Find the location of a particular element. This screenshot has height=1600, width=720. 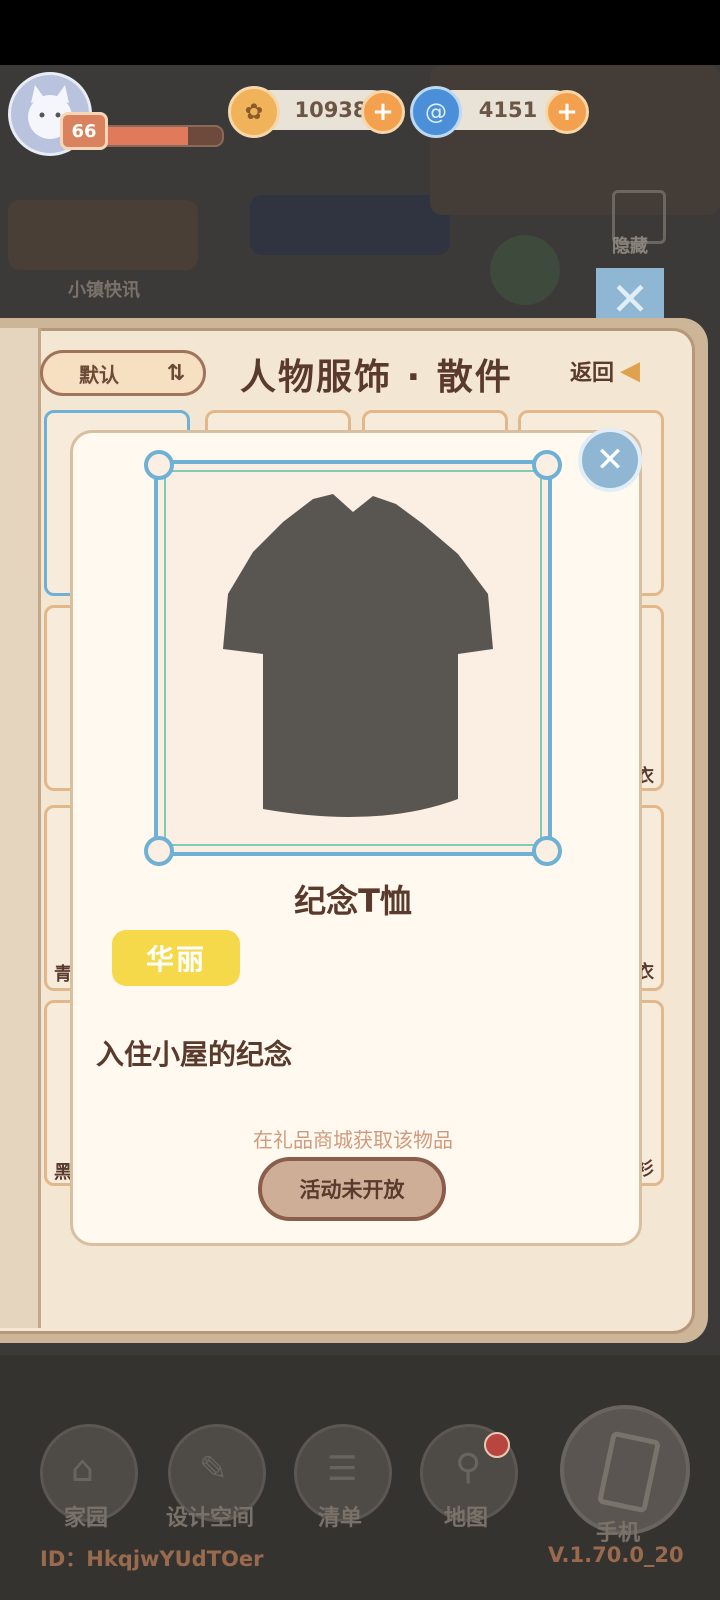

sort-button: 默认 ⇅ is located at coordinates (123, 373).